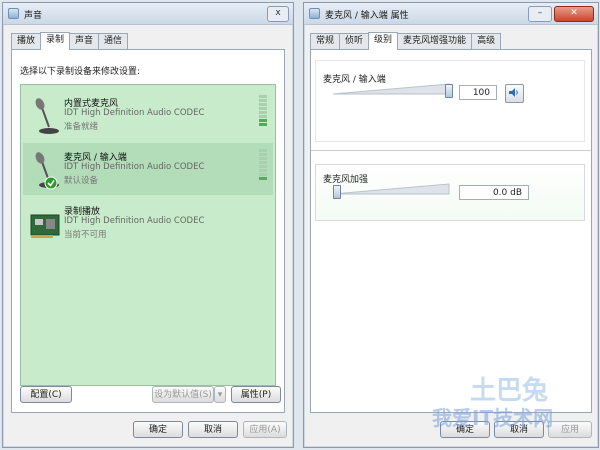 The image size is (600, 450). What do you see at coordinates (325, 41) in the screenshot?
I see `tab-general: 常规` at bounding box center [325, 41].